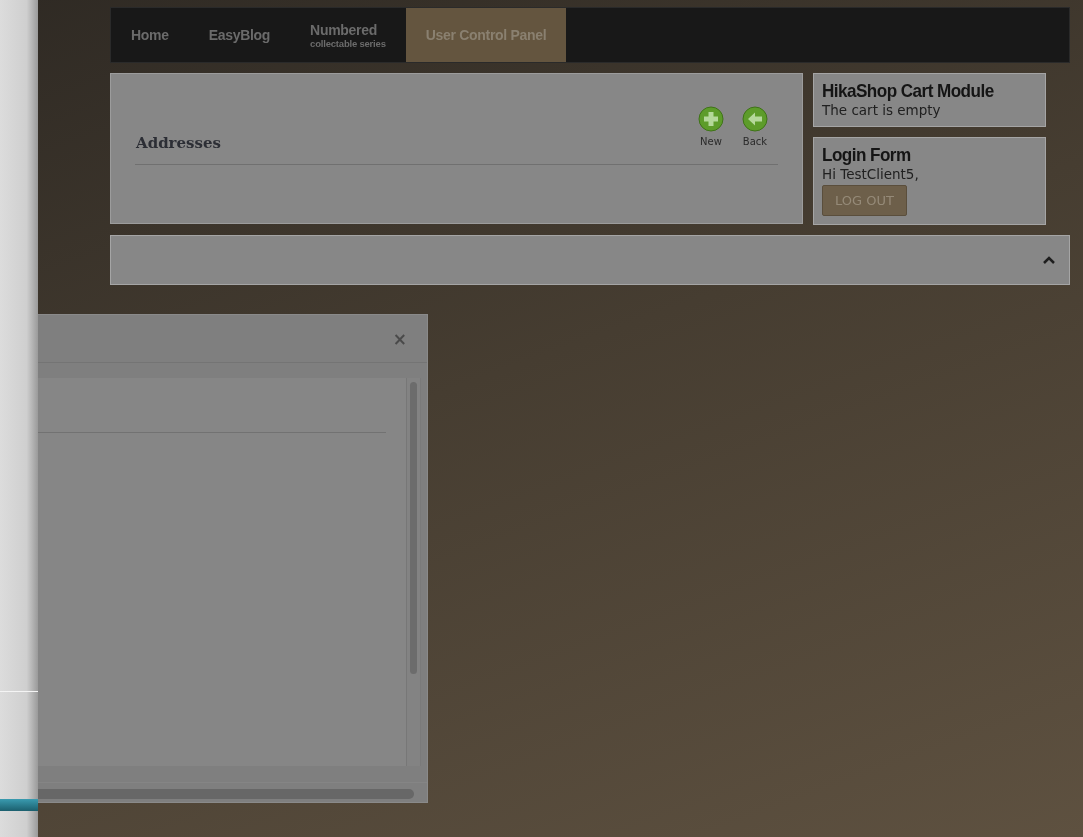 This screenshot has width=1083, height=837. I want to click on module-text: The cart is empty, so click(882, 110).